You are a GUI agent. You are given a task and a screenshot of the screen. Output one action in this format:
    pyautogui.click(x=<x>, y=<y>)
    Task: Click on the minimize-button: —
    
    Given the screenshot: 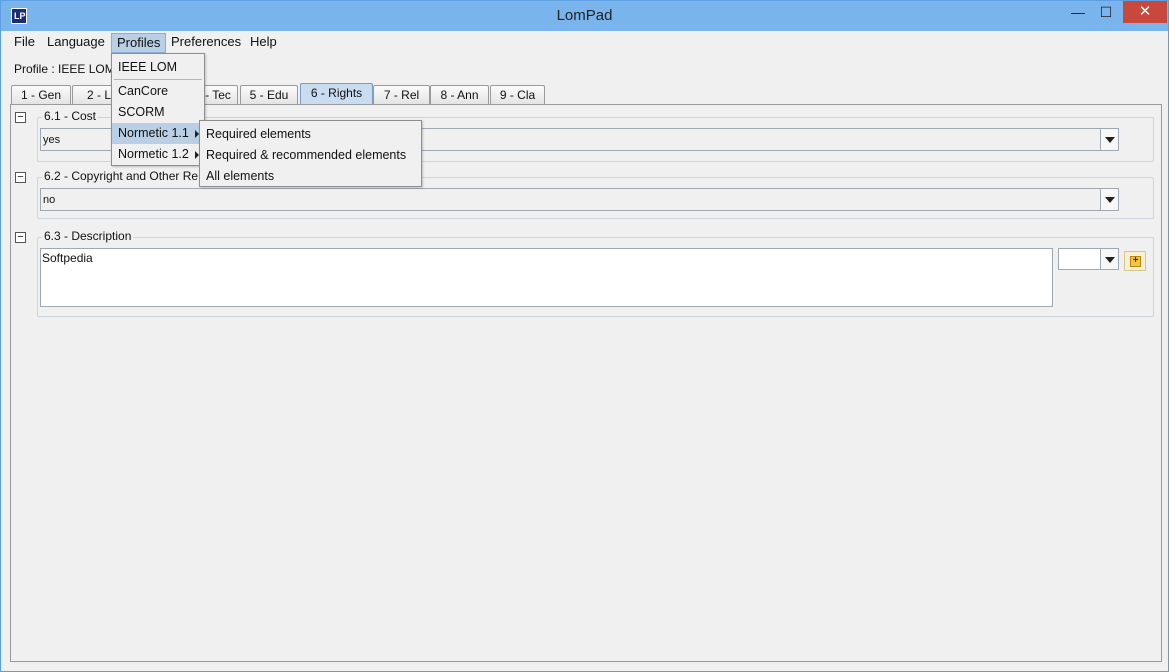 What is the action you would take?
    pyautogui.click(x=1078, y=12)
    